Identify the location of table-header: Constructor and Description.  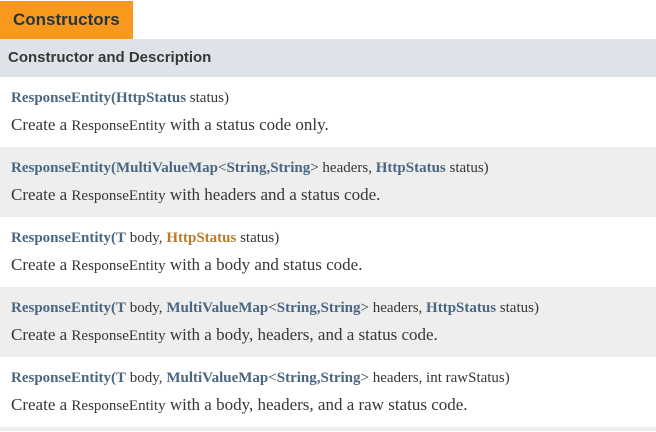
(328, 58).